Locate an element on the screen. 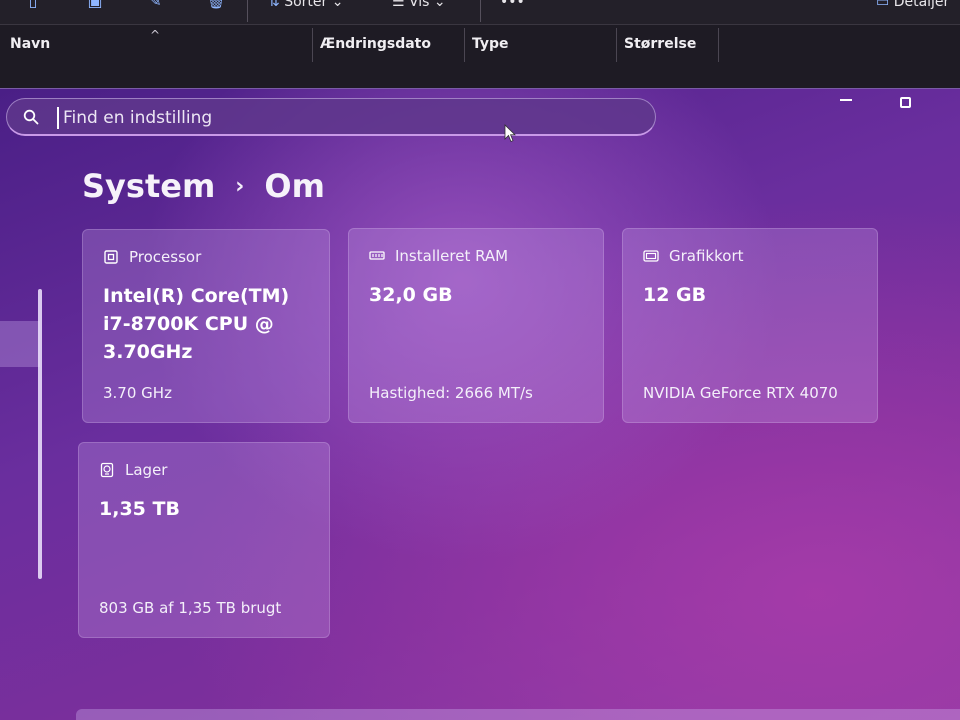 The image size is (960, 720). search-box is located at coordinates (331, 117).